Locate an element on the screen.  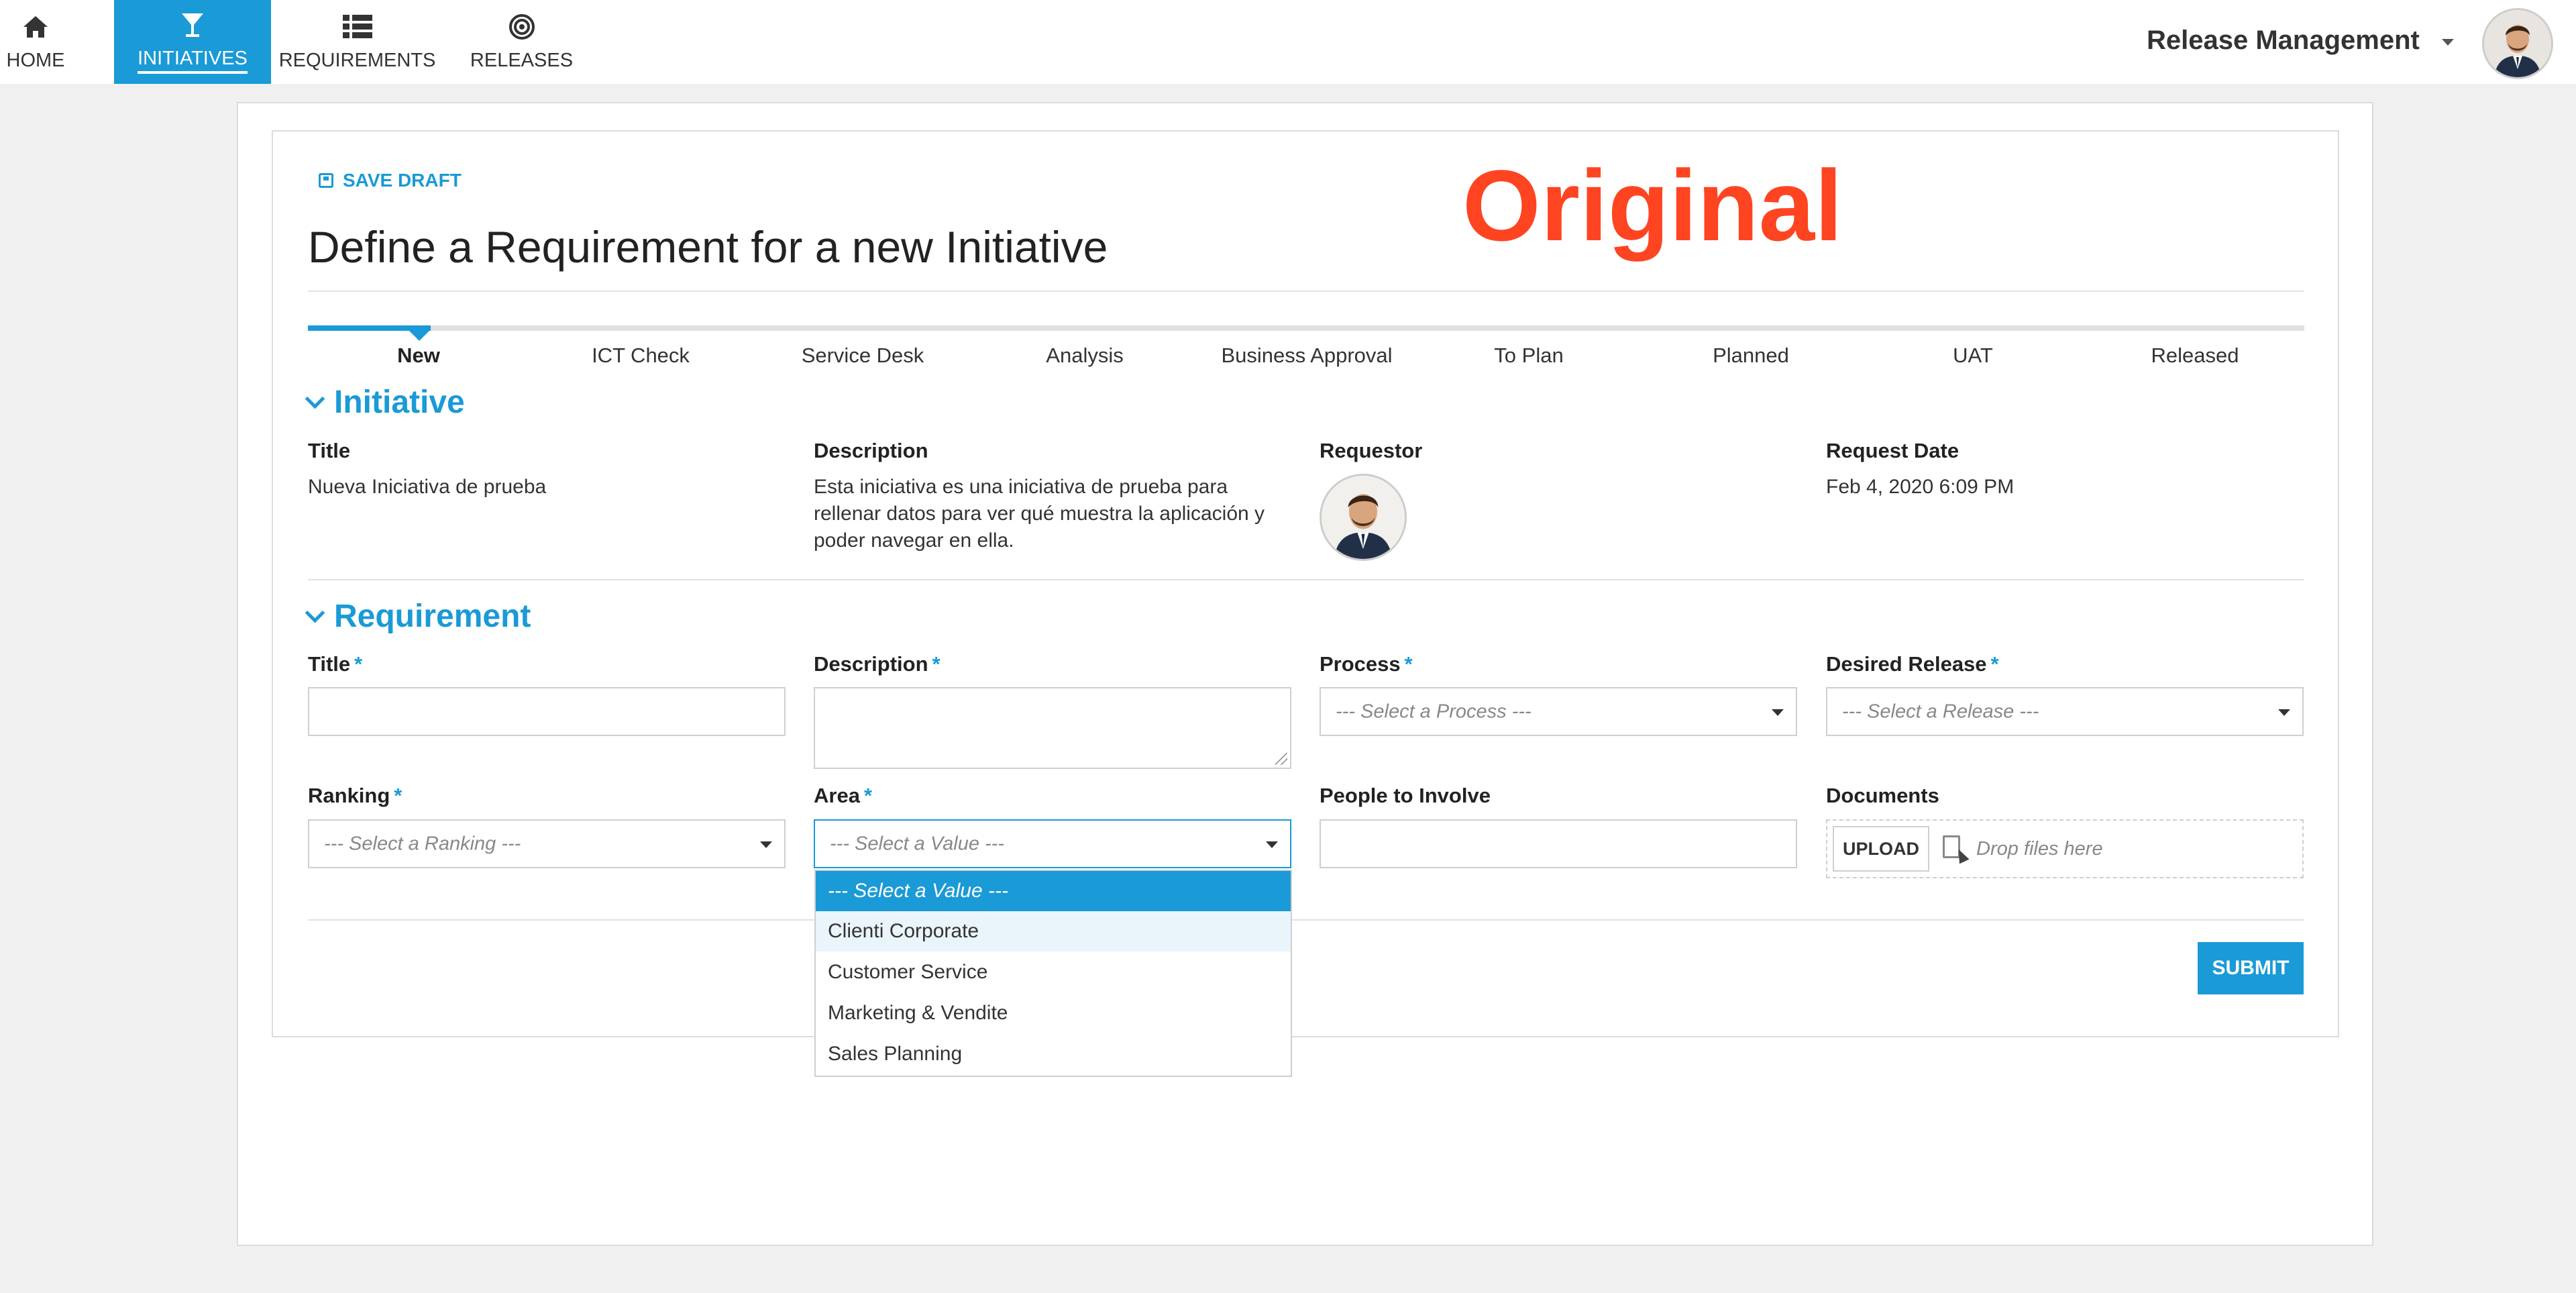
drop-files-text: Drop files here is located at coordinates (2039, 849).